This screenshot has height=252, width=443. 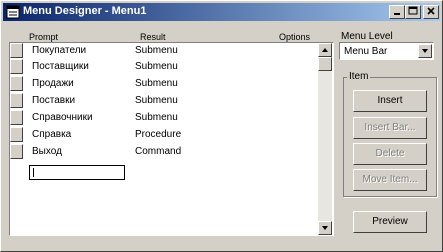 I want to click on item-result: Procedure, so click(x=158, y=134).